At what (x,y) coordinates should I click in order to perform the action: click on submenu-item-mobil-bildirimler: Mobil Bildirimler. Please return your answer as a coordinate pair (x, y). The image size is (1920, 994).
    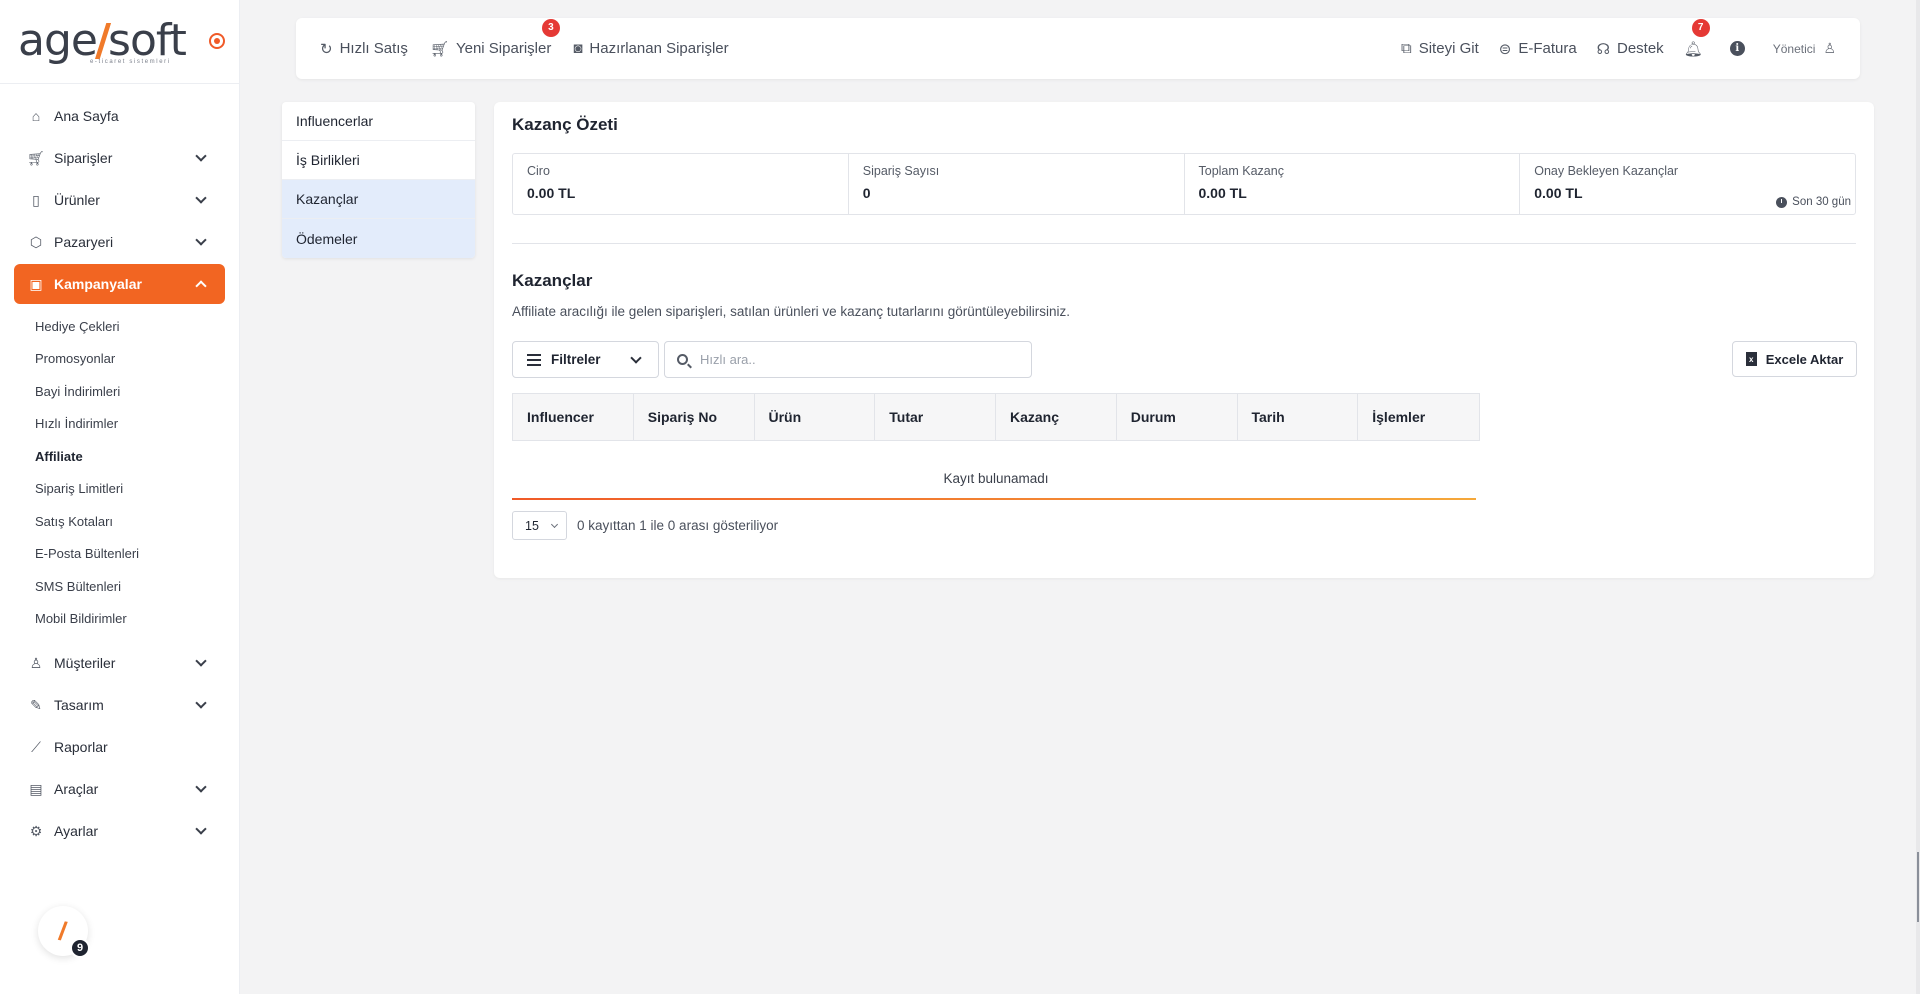
    Looking at the image, I should click on (119, 619).